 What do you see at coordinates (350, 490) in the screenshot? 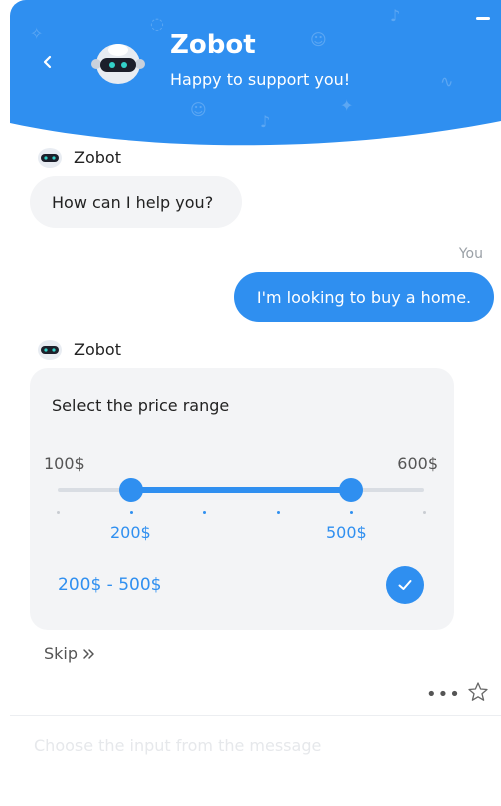
I see `slider-thumb-high` at bounding box center [350, 490].